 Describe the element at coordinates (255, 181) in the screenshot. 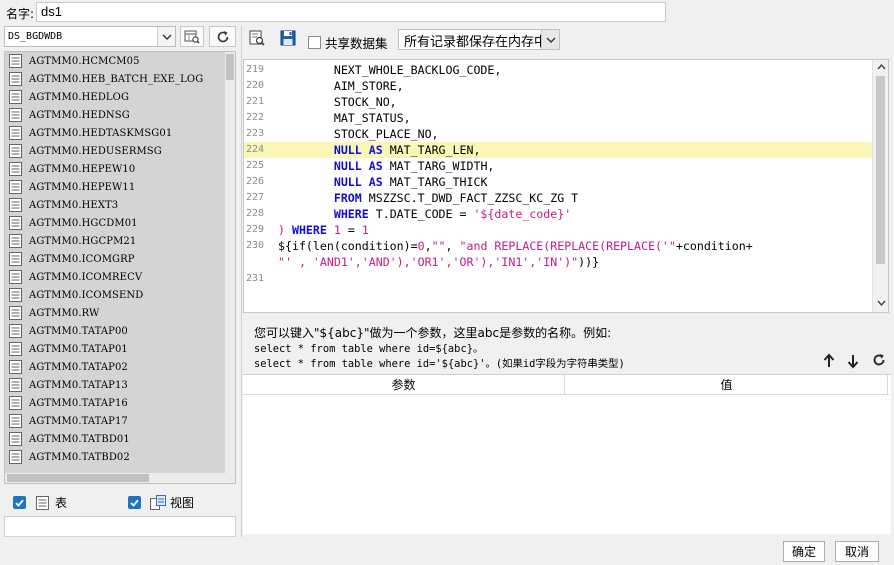

I see `line-number: 226` at that location.